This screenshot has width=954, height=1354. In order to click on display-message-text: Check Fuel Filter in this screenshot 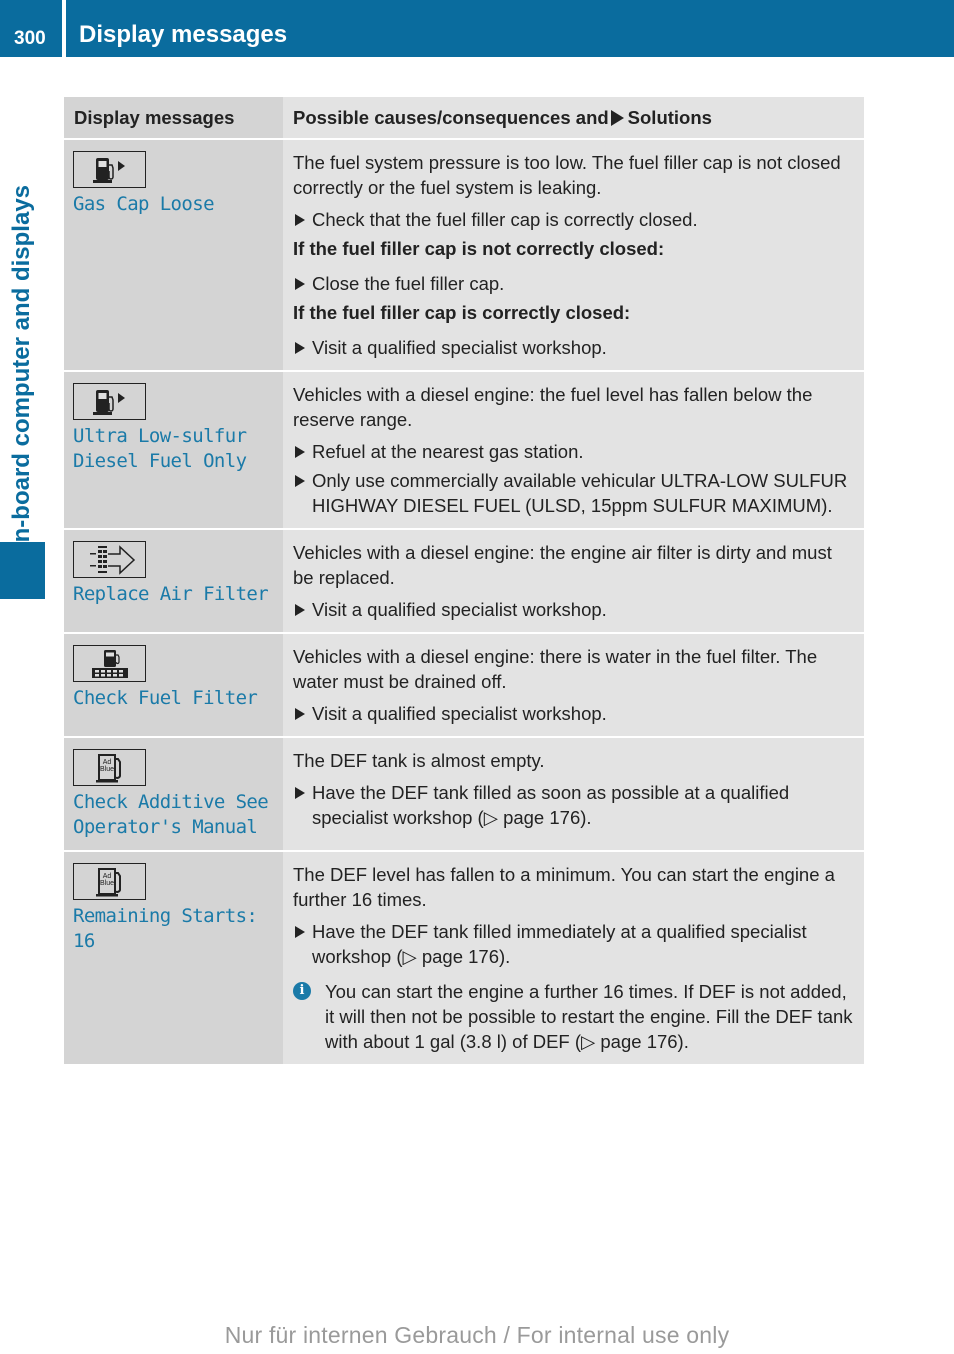, I will do `click(165, 698)`.